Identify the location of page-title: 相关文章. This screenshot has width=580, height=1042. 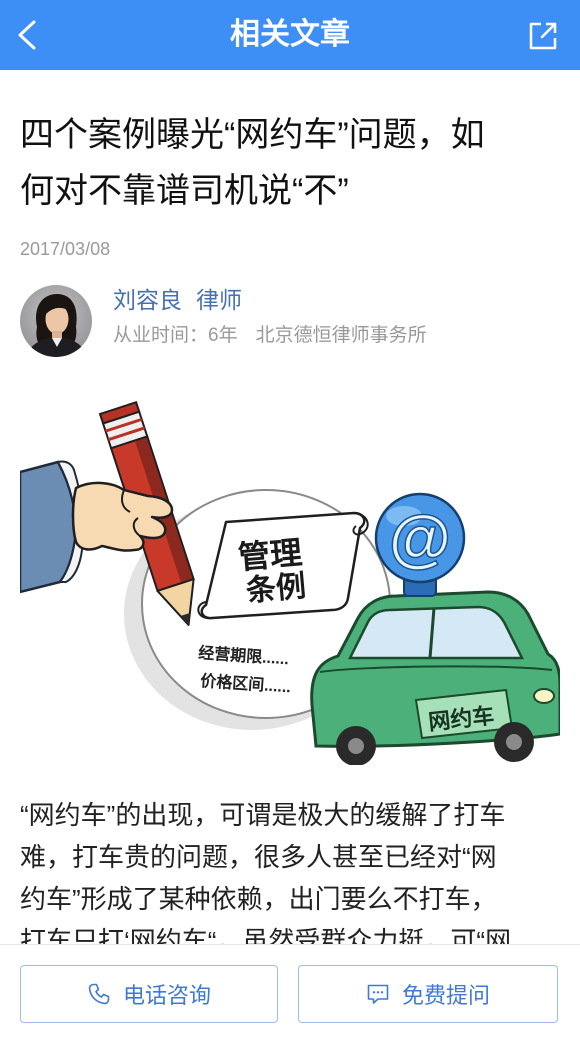
(290, 34).